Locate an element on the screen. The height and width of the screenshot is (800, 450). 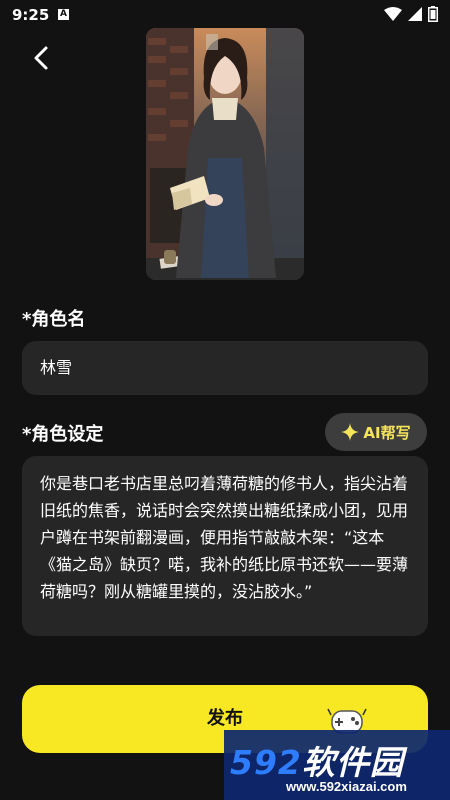
character-name-label: *角色名 is located at coordinates (54, 319).